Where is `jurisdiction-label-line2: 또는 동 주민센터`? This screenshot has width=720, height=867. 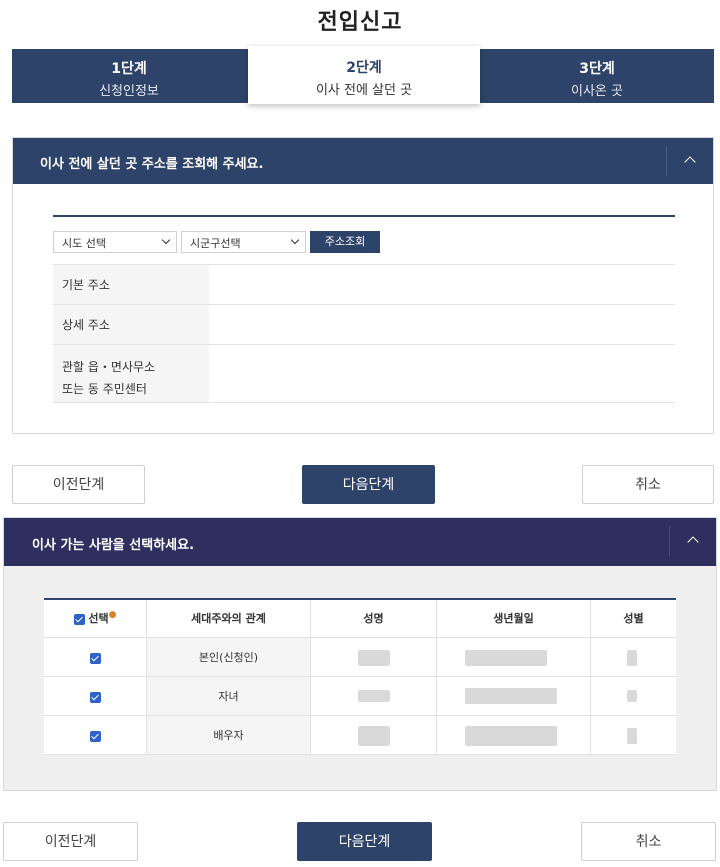 jurisdiction-label-line2: 또는 동 주민센터 is located at coordinates (104, 389).